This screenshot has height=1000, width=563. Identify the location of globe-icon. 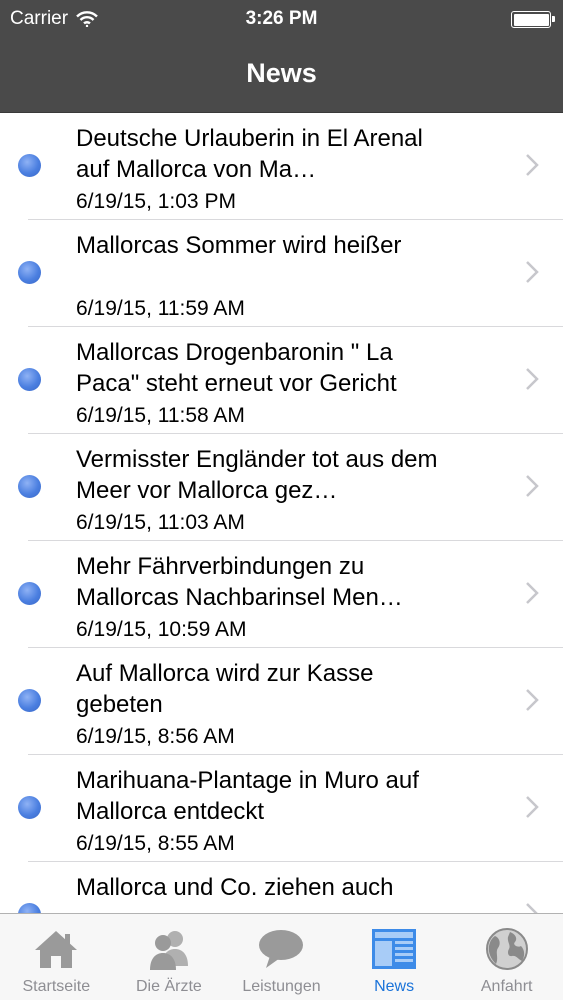
(506, 949).